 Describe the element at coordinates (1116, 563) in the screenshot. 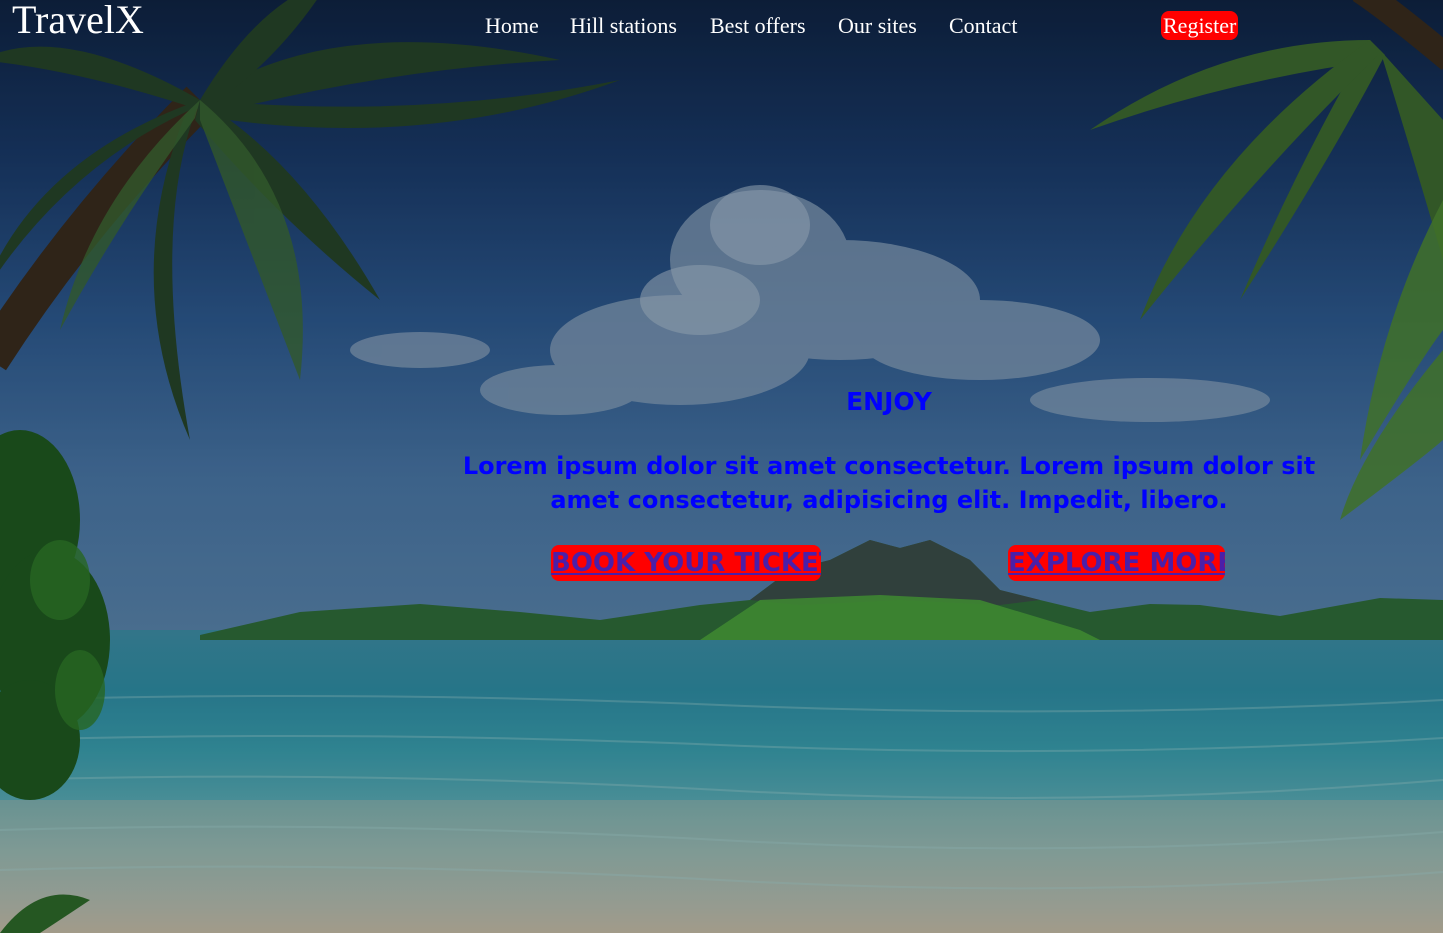

I see `explore-more-button: EXPLORE MORE` at that location.